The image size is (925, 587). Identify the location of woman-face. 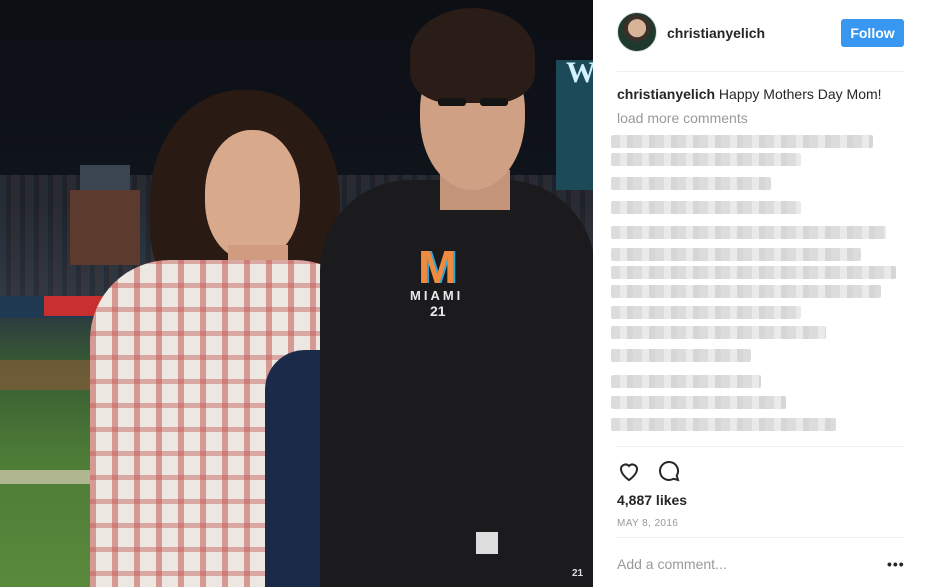
(252, 195).